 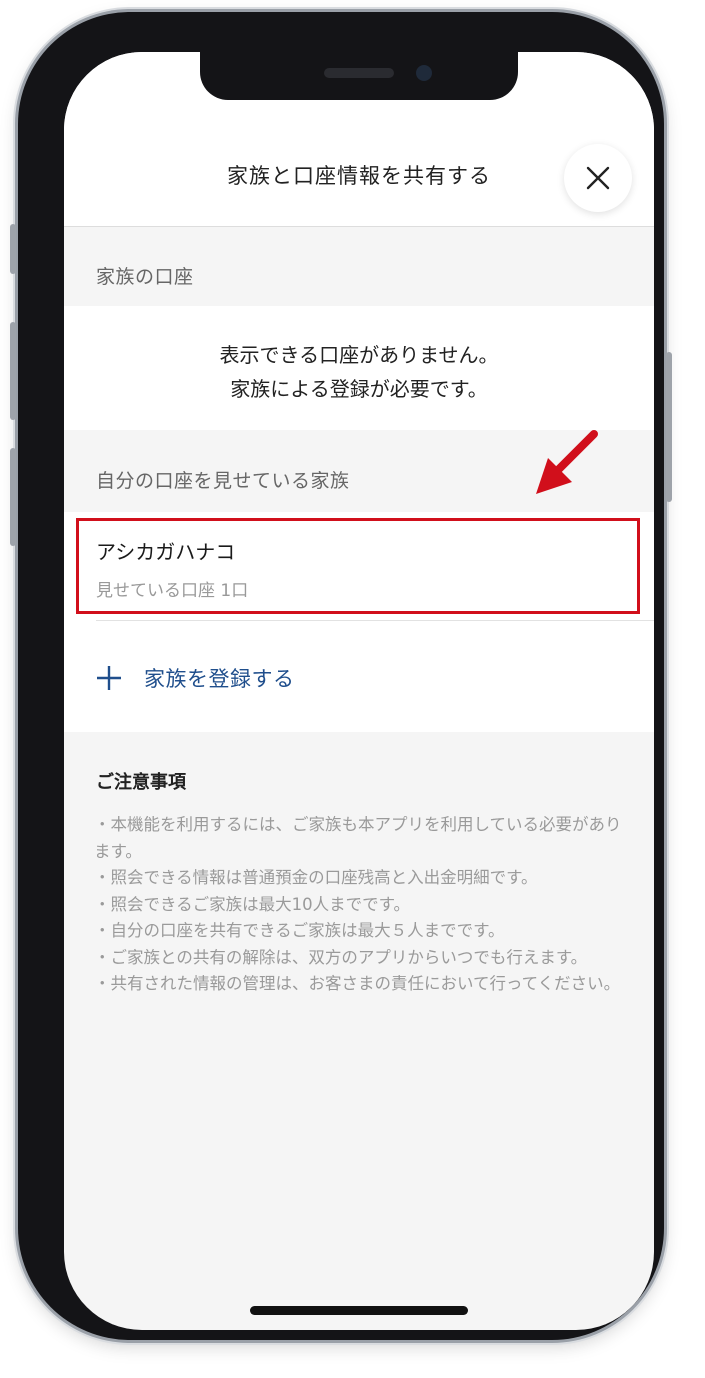 What do you see at coordinates (316, 877) in the screenshot?
I see `list-item: ・照会できる情報は普通預金の口座残高と入出金明細です。` at bounding box center [316, 877].